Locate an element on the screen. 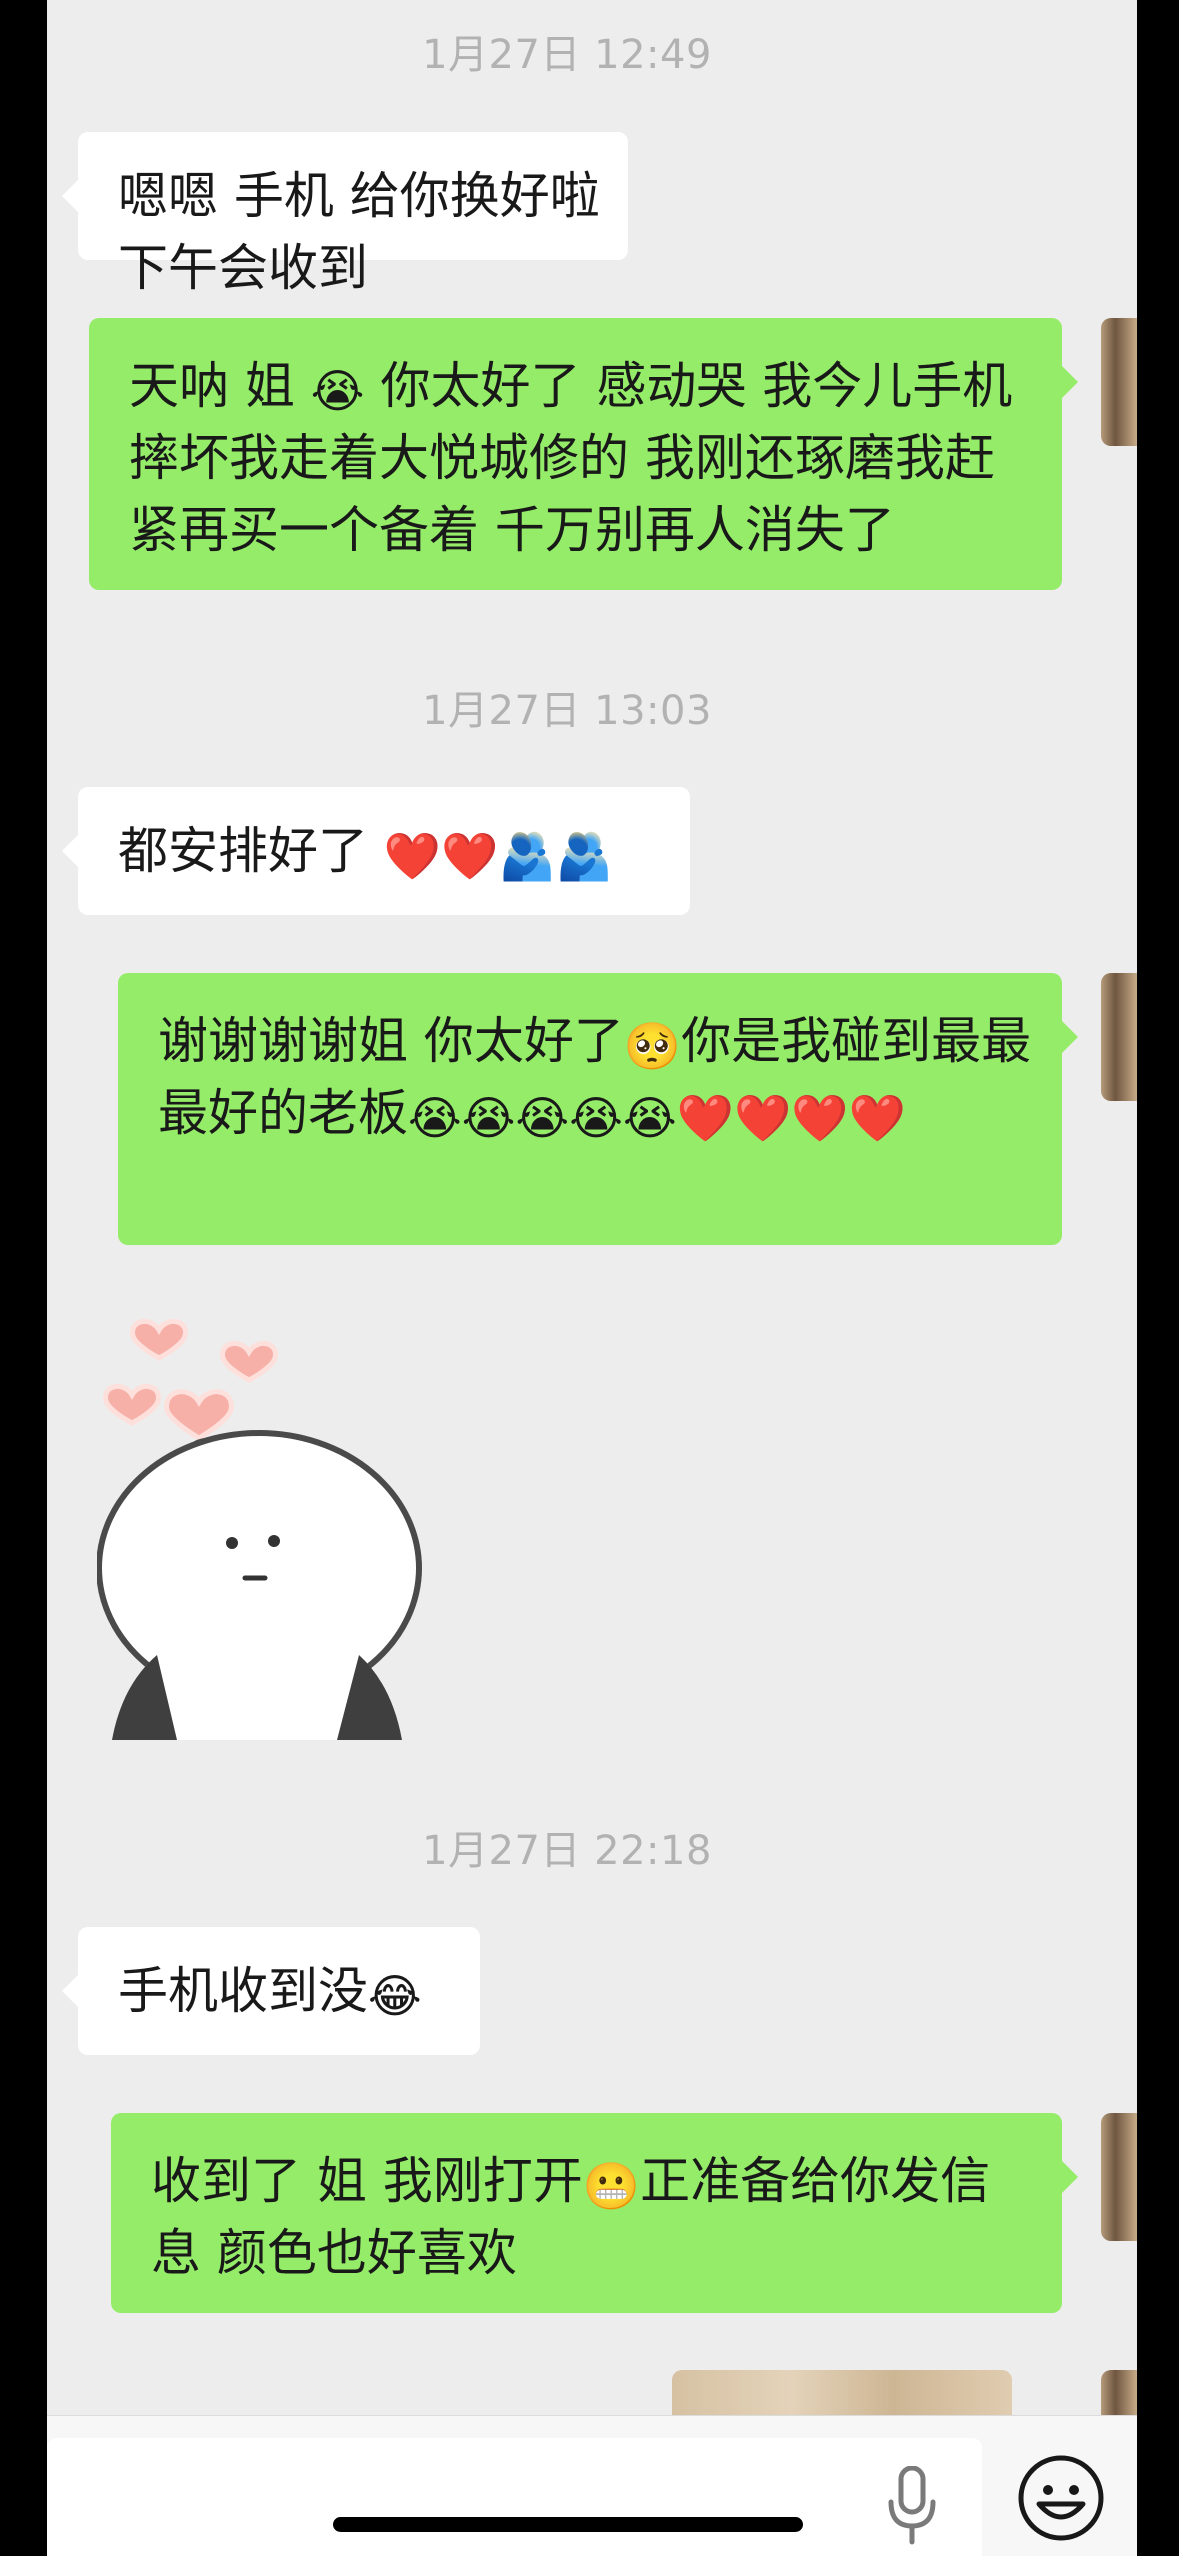 The width and height of the screenshot is (1179, 2556). message-bubble-incoming: 嗯嗯 手机 给你换好啦 下午会收到 is located at coordinates (345, 214).